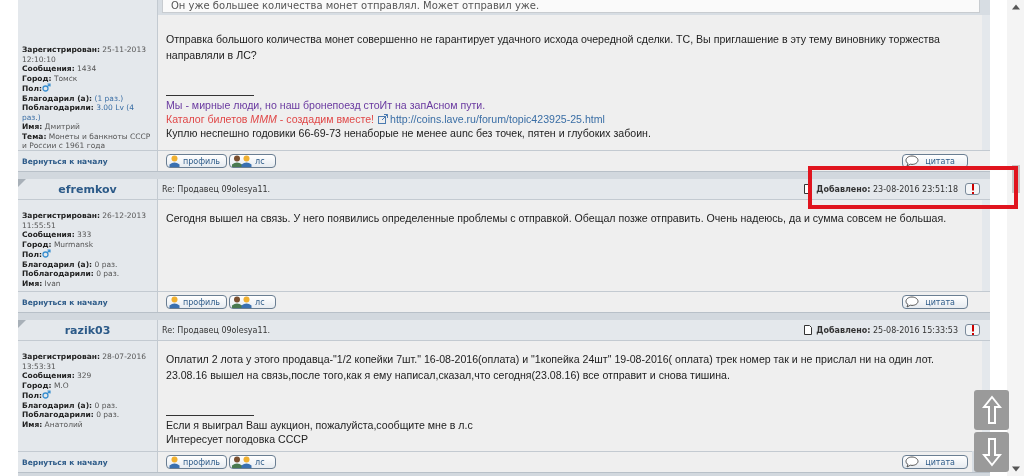  What do you see at coordinates (991, 410) in the screenshot?
I see `scroll-up-button` at bounding box center [991, 410].